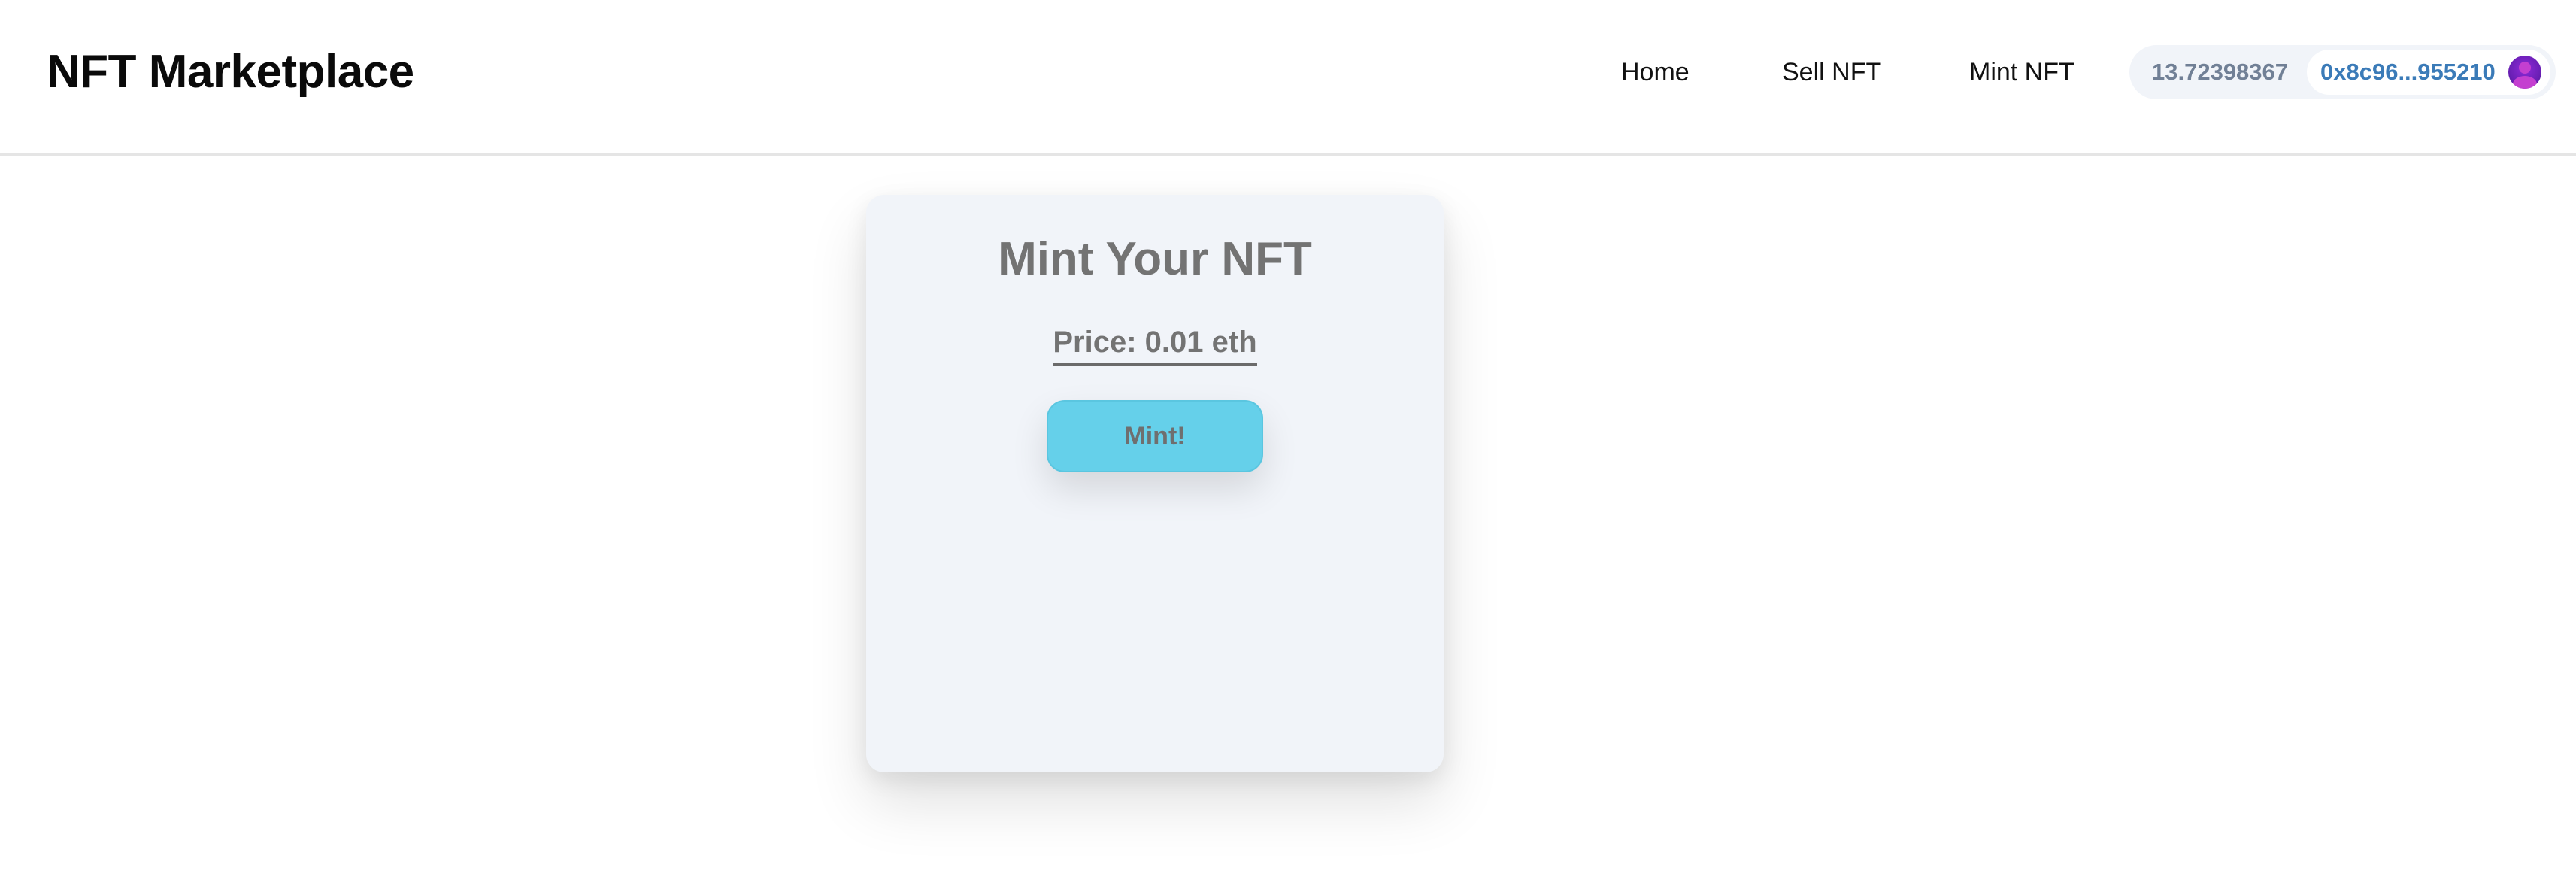 This screenshot has width=2576, height=892. What do you see at coordinates (2524, 72) in the screenshot?
I see `avatar-icon` at bounding box center [2524, 72].